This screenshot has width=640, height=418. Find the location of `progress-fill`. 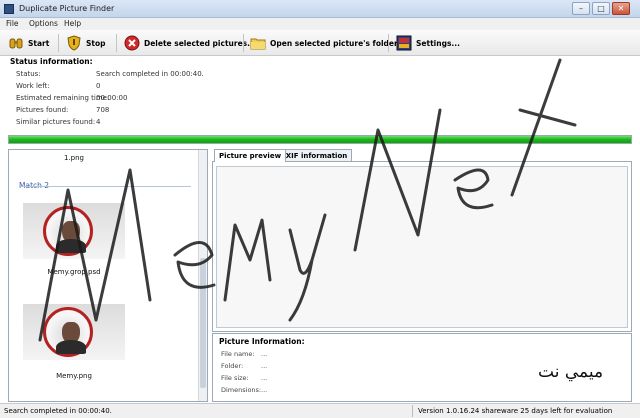

progress-fill is located at coordinates (320, 139).